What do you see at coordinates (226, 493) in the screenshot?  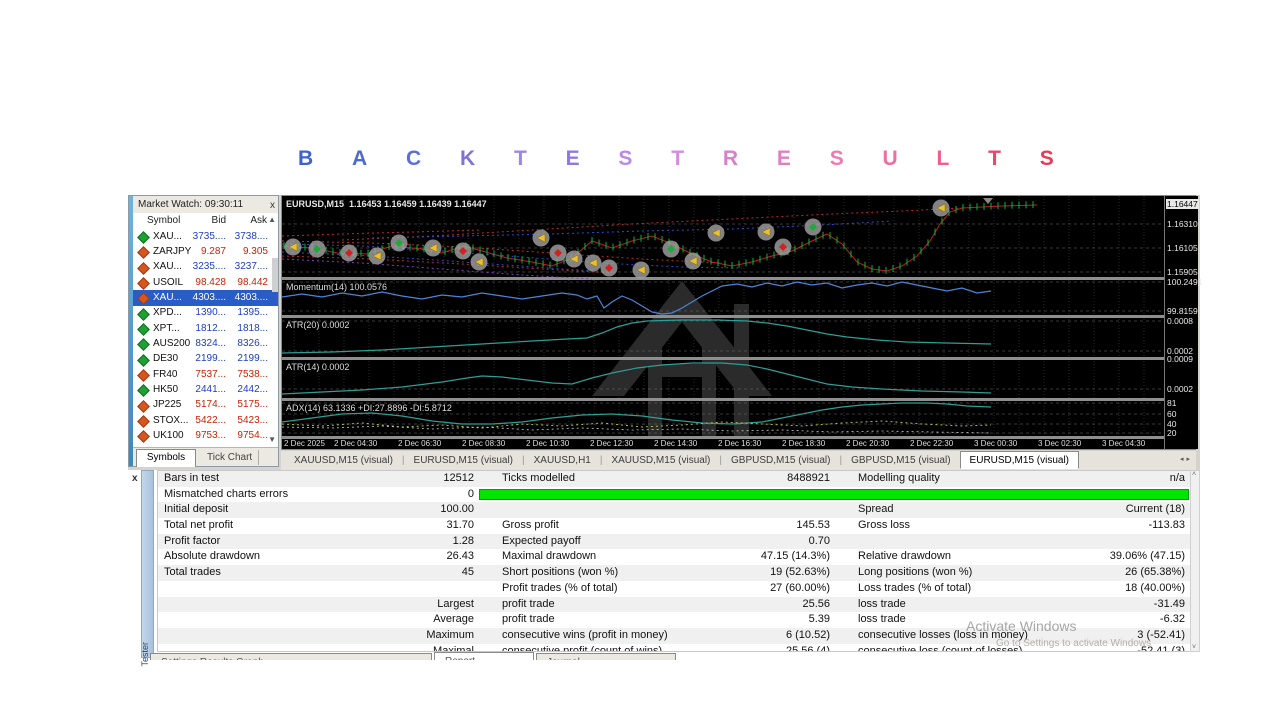 I see `report-label: Mismatched charts errors` at bounding box center [226, 493].